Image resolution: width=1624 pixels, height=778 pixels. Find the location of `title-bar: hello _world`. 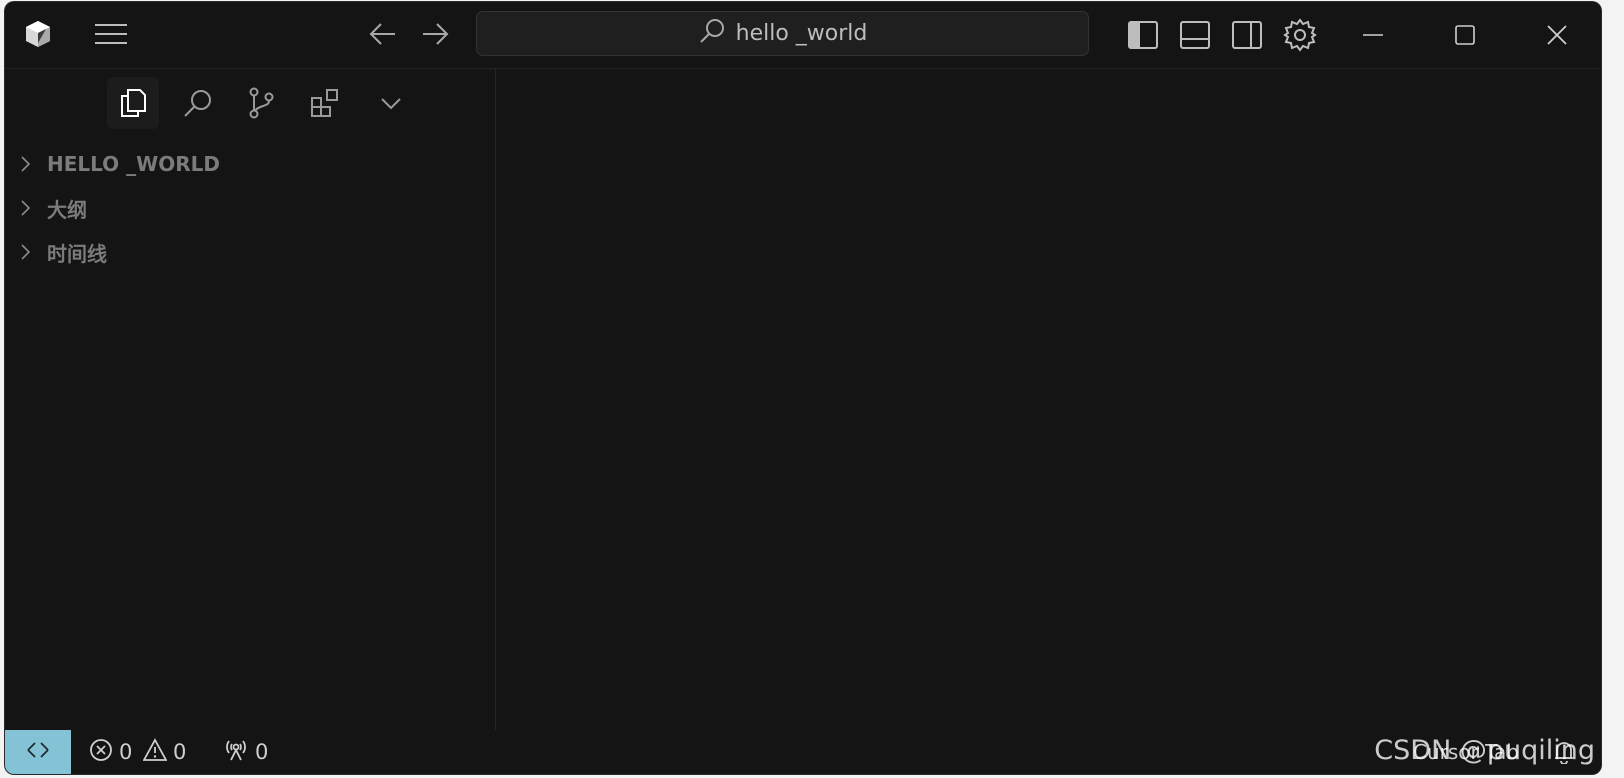

title-bar: hello _world is located at coordinates (803, 35).